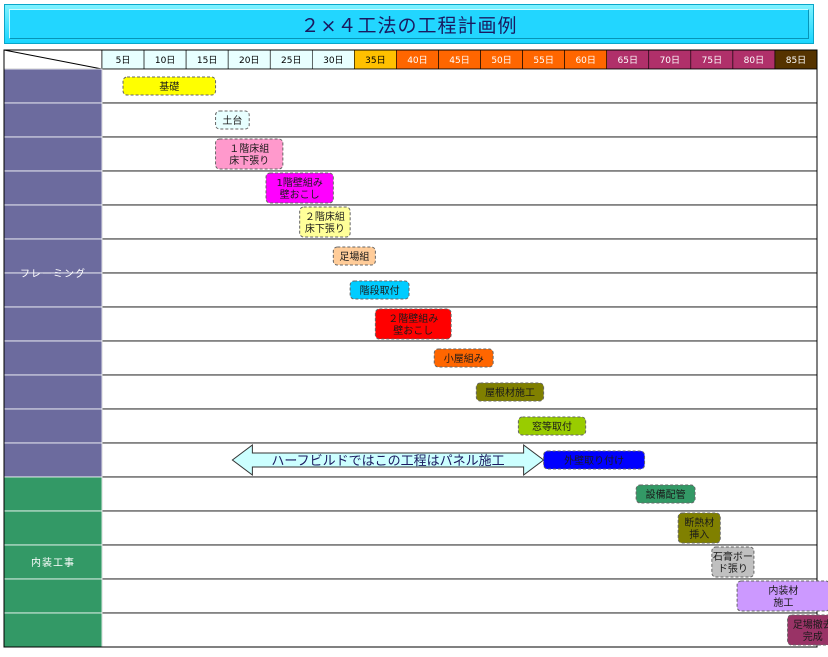 The image size is (828, 657). Describe the element at coordinates (299, 182) in the screenshot. I see `task-label: 1階壁組み` at that location.